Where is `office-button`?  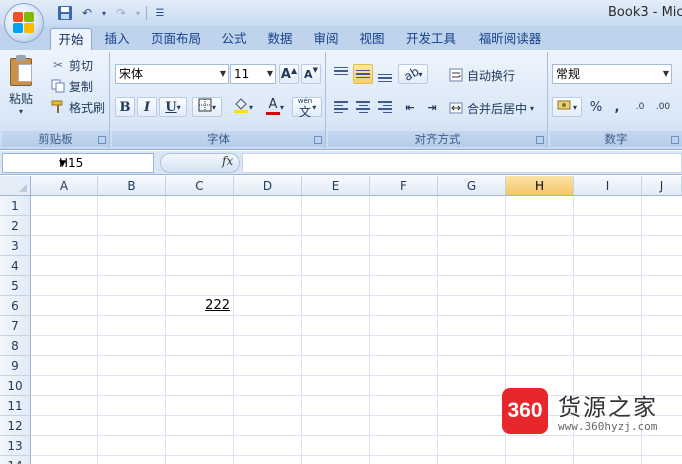 office-button is located at coordinates (24, 23).